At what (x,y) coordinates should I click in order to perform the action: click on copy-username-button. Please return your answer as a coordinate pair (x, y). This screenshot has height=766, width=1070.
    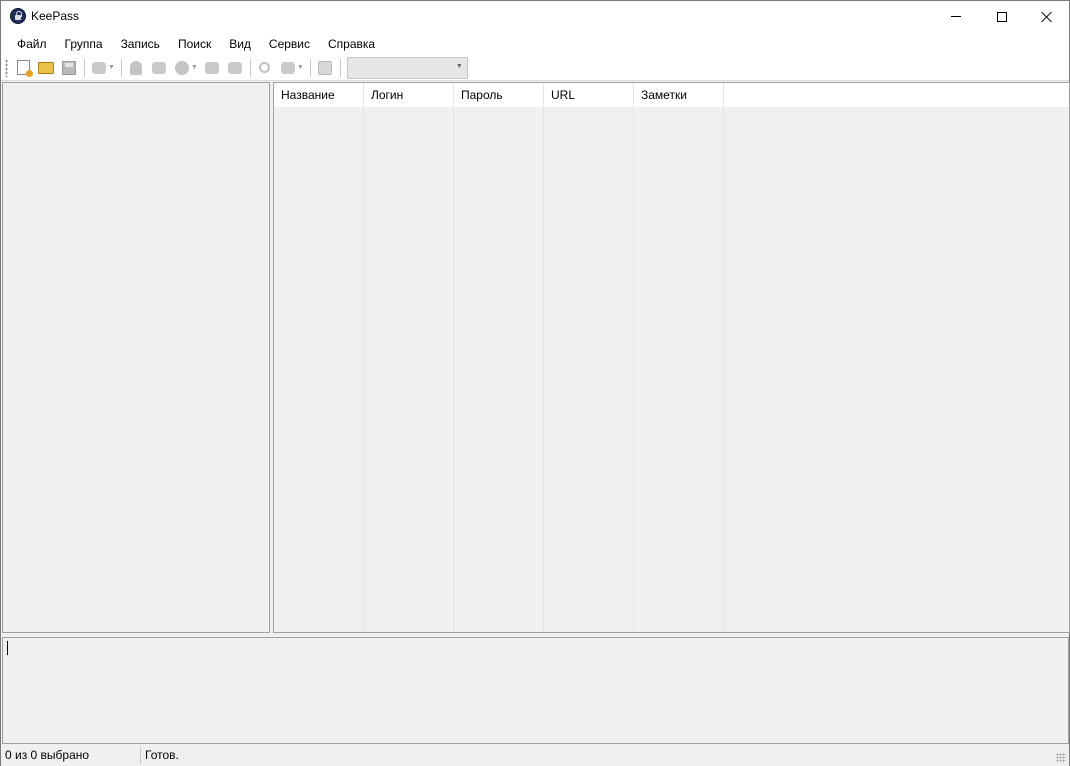
    Looking at the image, I should click on (212, 68).